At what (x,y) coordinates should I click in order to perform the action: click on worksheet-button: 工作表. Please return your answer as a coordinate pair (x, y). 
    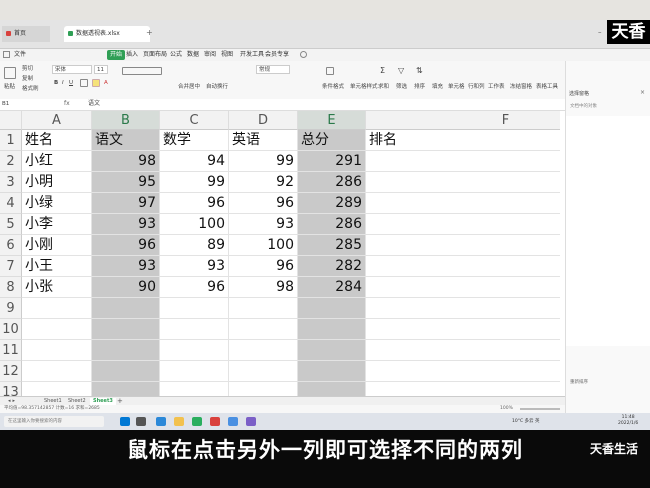
    Looking at the image, I should click on (496, 87).